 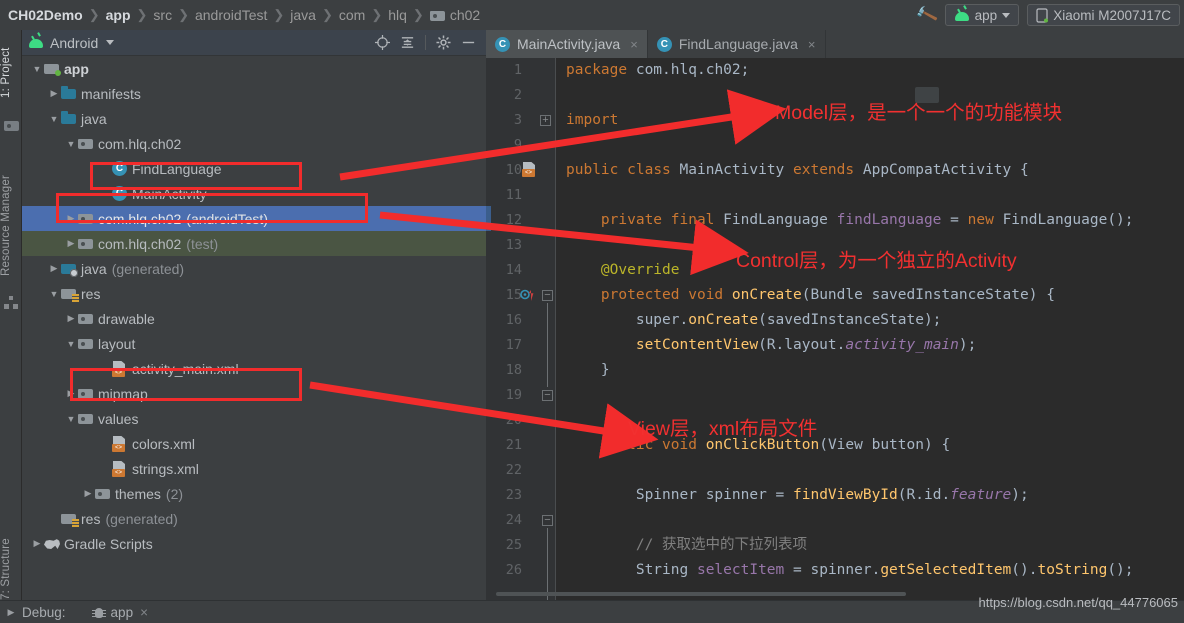 I want to click on breadcrumb-item-src: src, so click(x=162, y=15).